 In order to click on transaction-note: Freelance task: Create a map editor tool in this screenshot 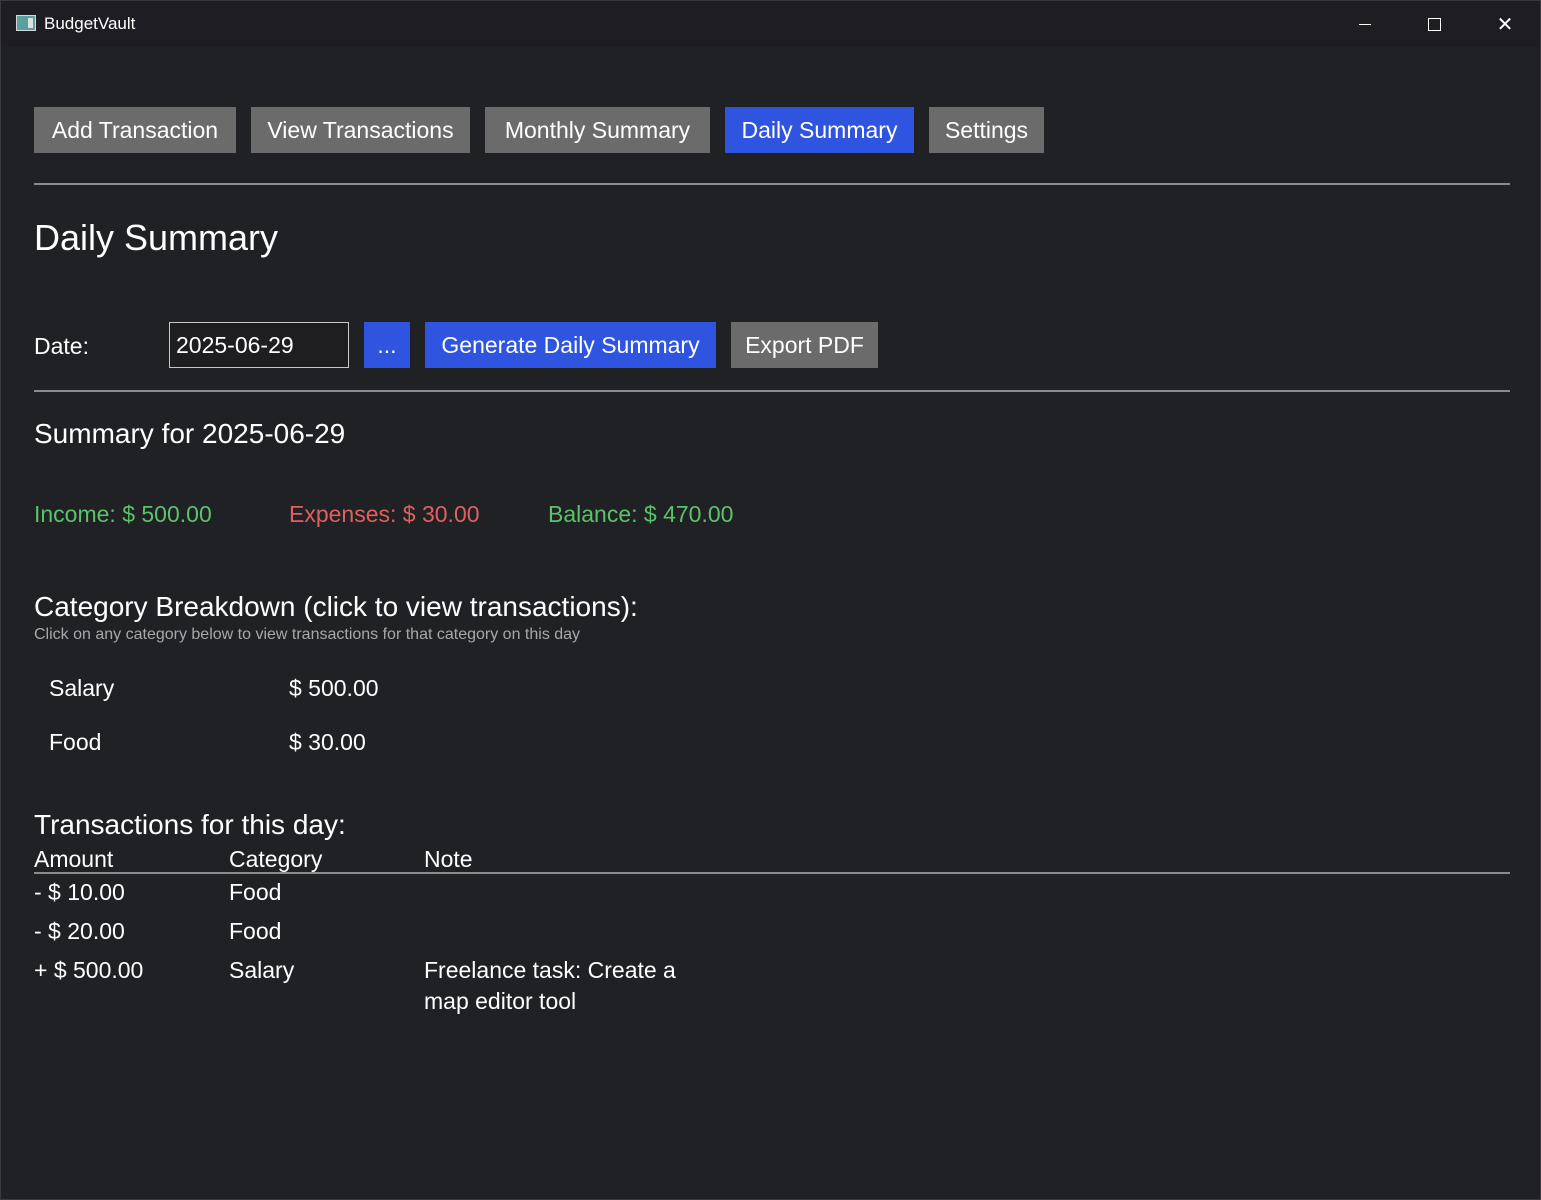, I will do `click(550, 985)`.